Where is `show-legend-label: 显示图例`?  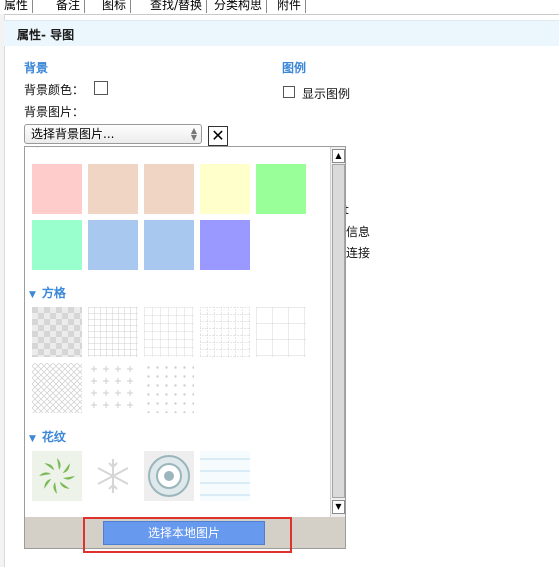
show-legend-label: 显示图例 is located at coordinates (326, 94).